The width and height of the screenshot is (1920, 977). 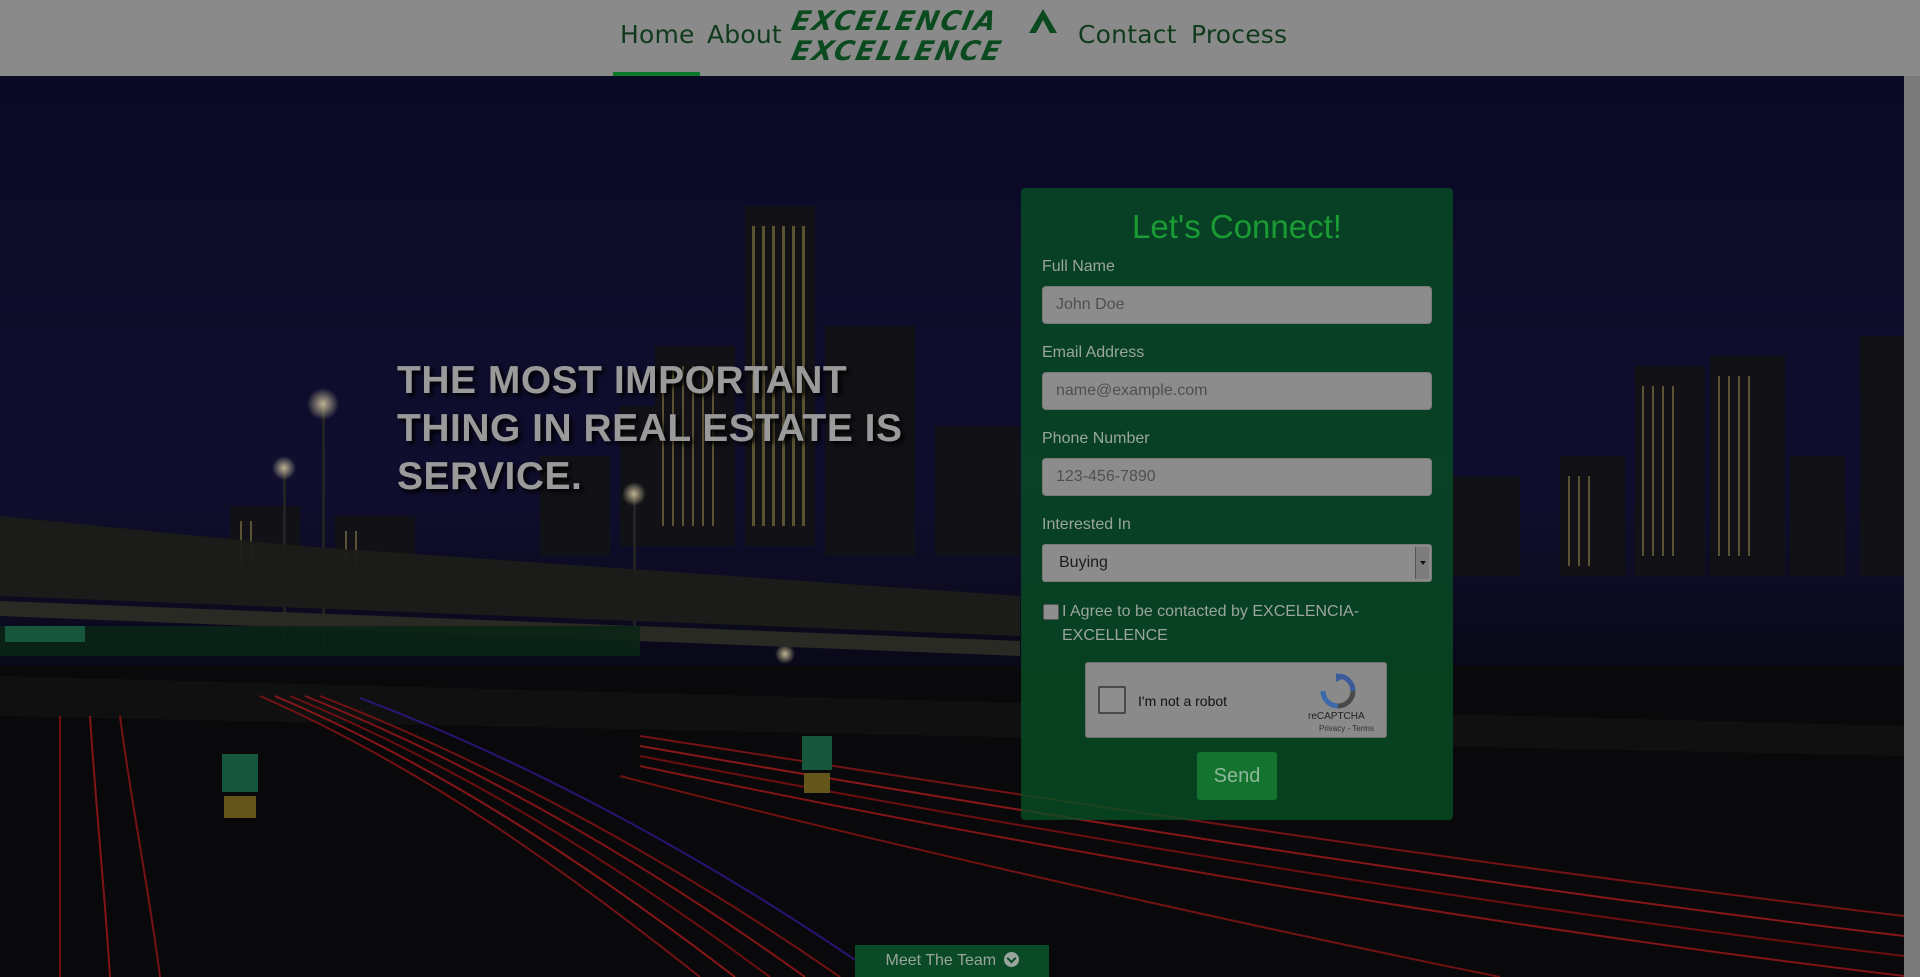 I want to click on page-scrollbar, so click(x=1912, y=526).